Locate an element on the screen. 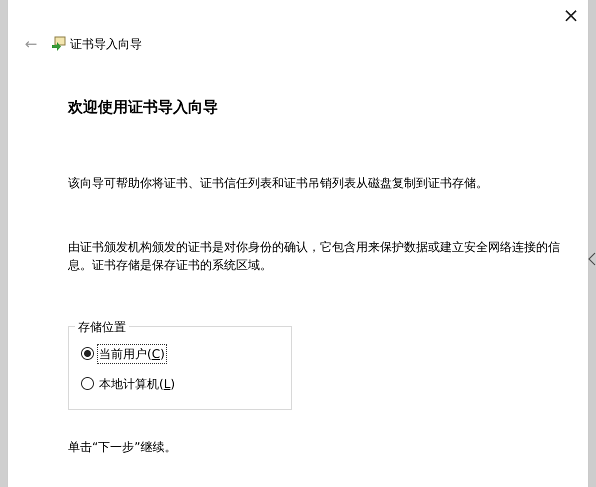  chevron-icon is located at coordinates (592, 259).